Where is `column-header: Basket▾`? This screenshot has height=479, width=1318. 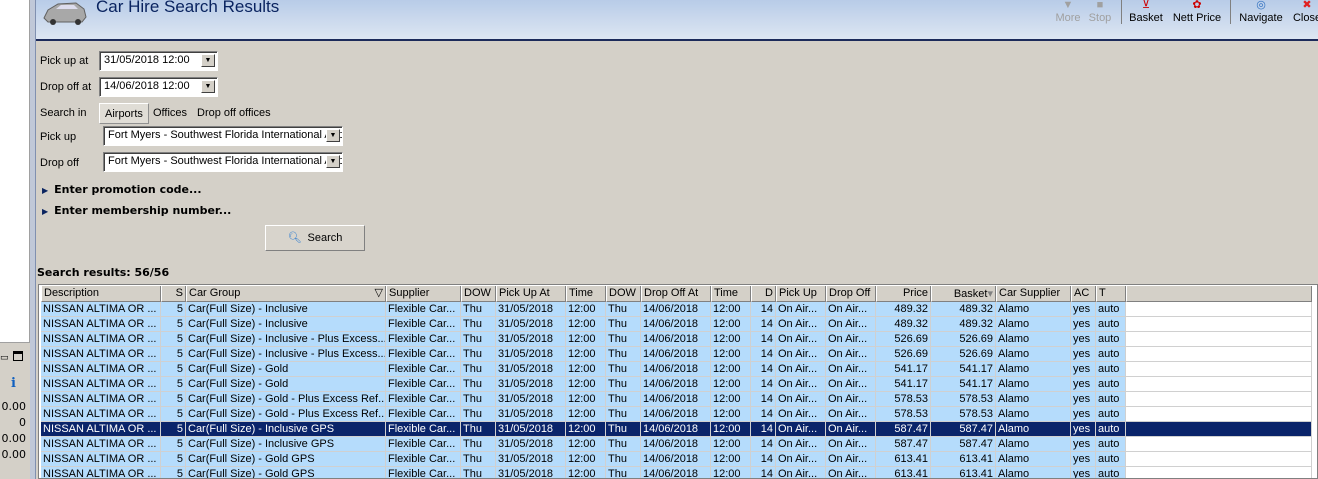 column-header: Basket▾ is located at coordinates (963, 294).